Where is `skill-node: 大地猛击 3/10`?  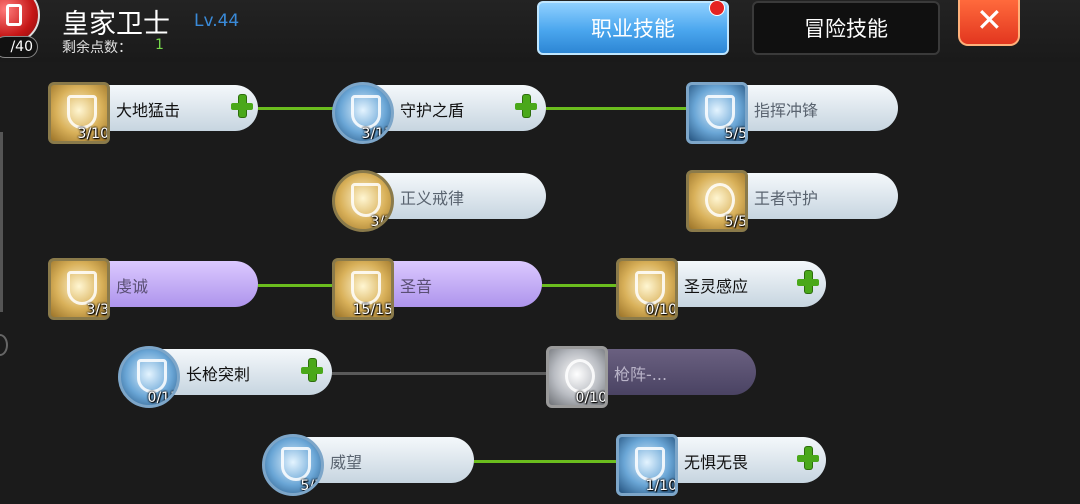 skill-node: 大地猛击 3/10 is located at coordinates (154, 113).